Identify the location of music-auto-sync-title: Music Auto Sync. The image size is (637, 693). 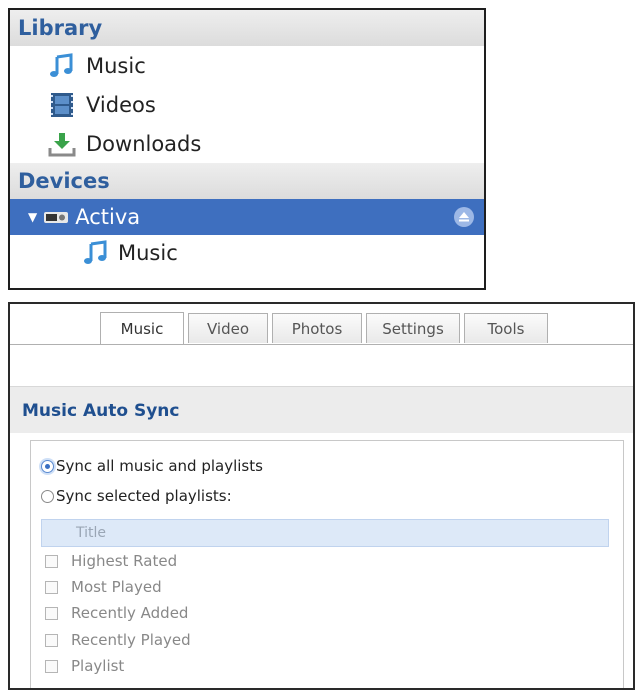
(101, 411).